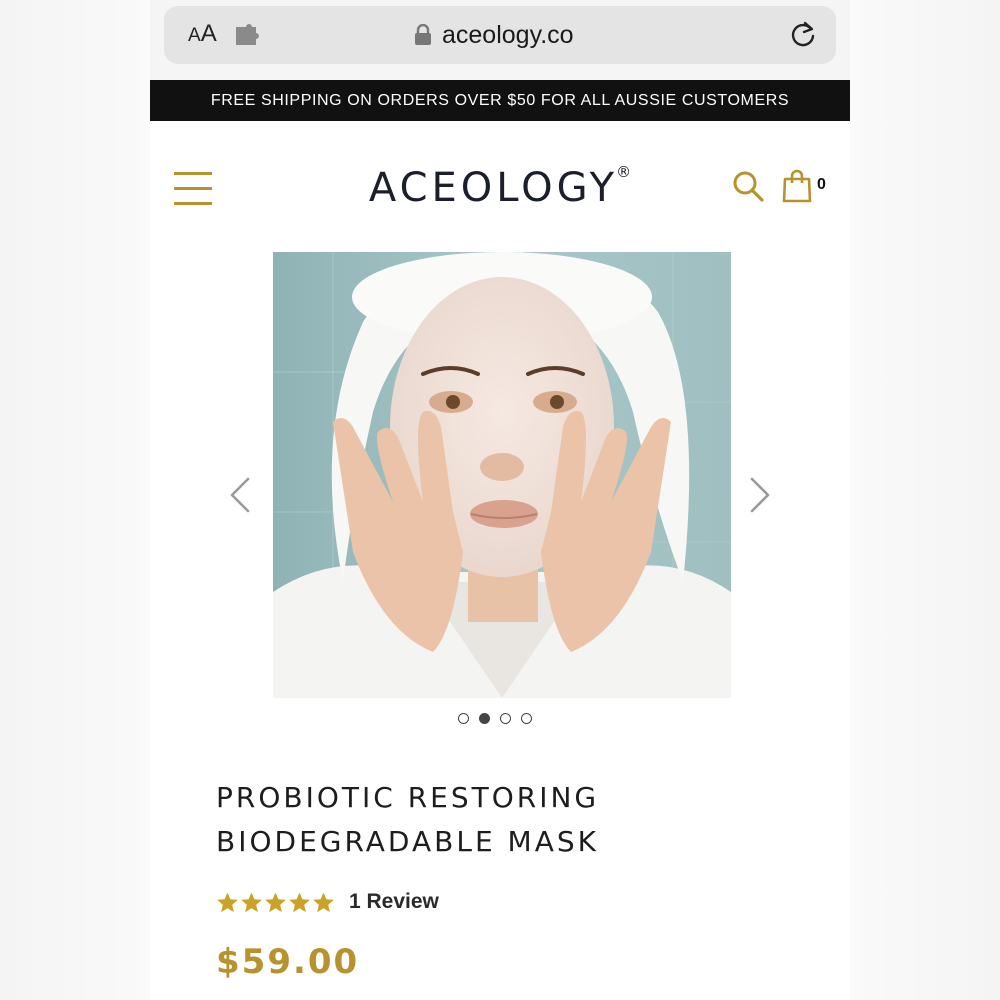 This screenshot has height=1000, width=1000. I want to click on browser-toolbar: AA aceology.co, so click(500, 40).